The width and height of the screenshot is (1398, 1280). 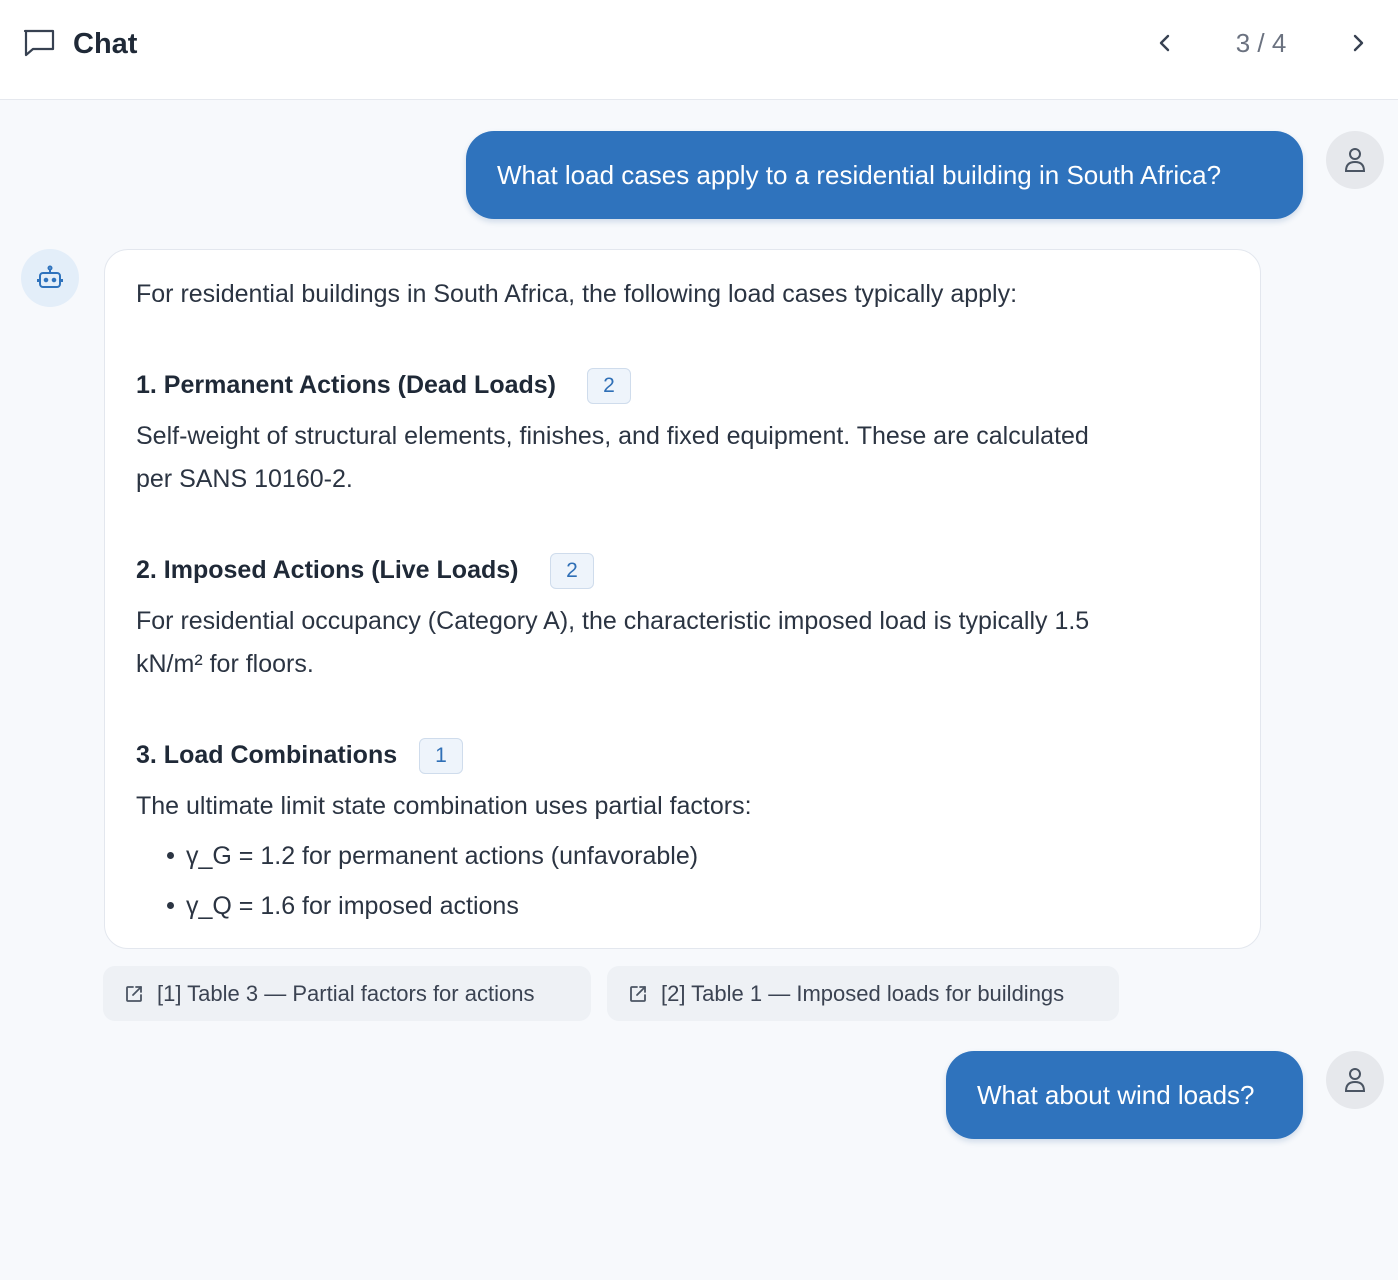 I want to click on robot-icon, so click(x=50, y=276).